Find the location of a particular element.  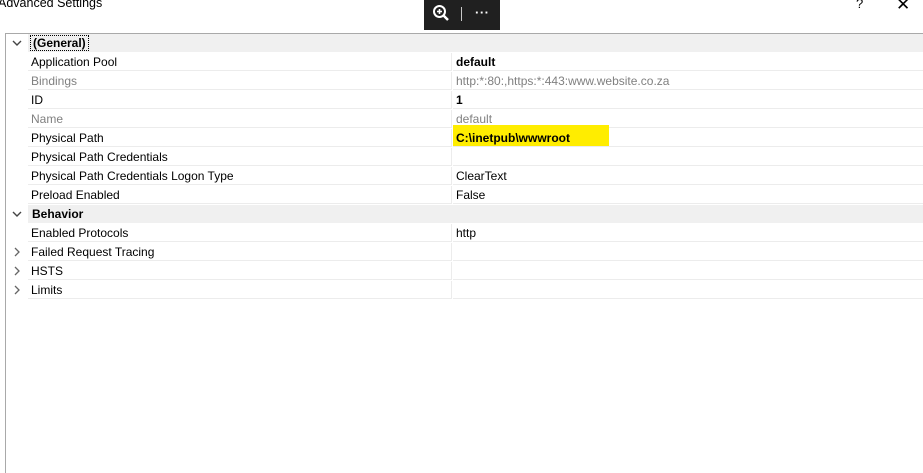

property-value: C:\inetpub\wwwroot is located at coordinates (688, 138).